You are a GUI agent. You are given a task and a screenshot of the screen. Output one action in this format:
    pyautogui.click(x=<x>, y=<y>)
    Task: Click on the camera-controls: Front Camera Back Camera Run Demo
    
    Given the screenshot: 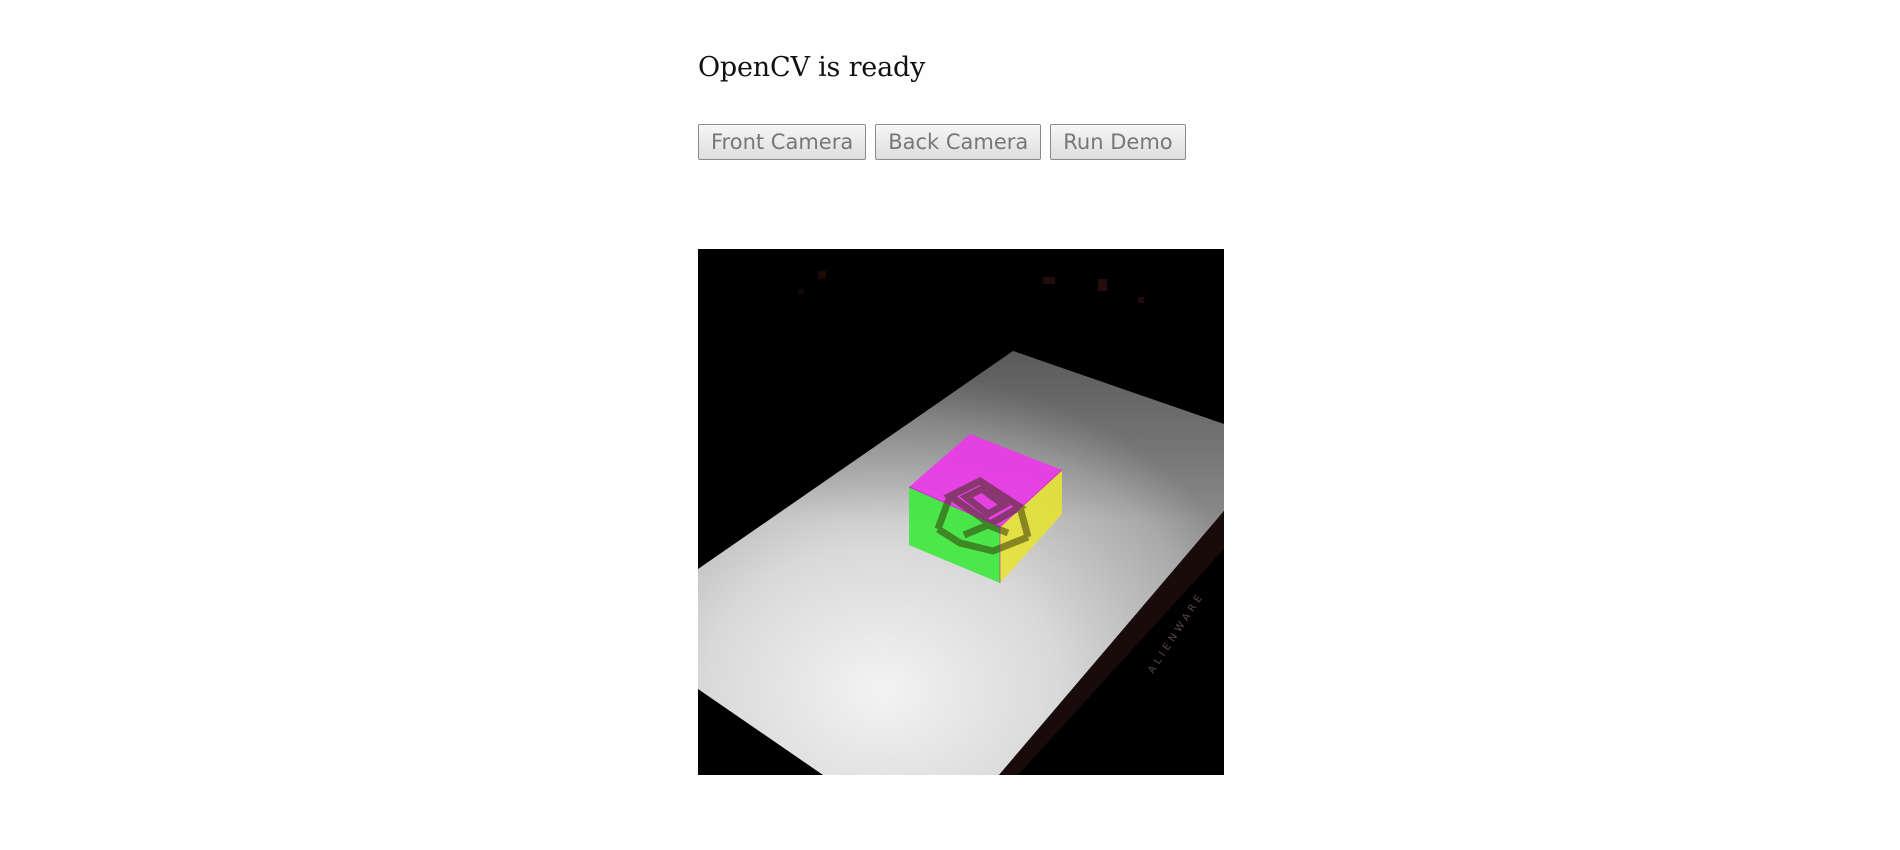 What is the action you would take?
    pyautogui.click(x=942, y=142)
    